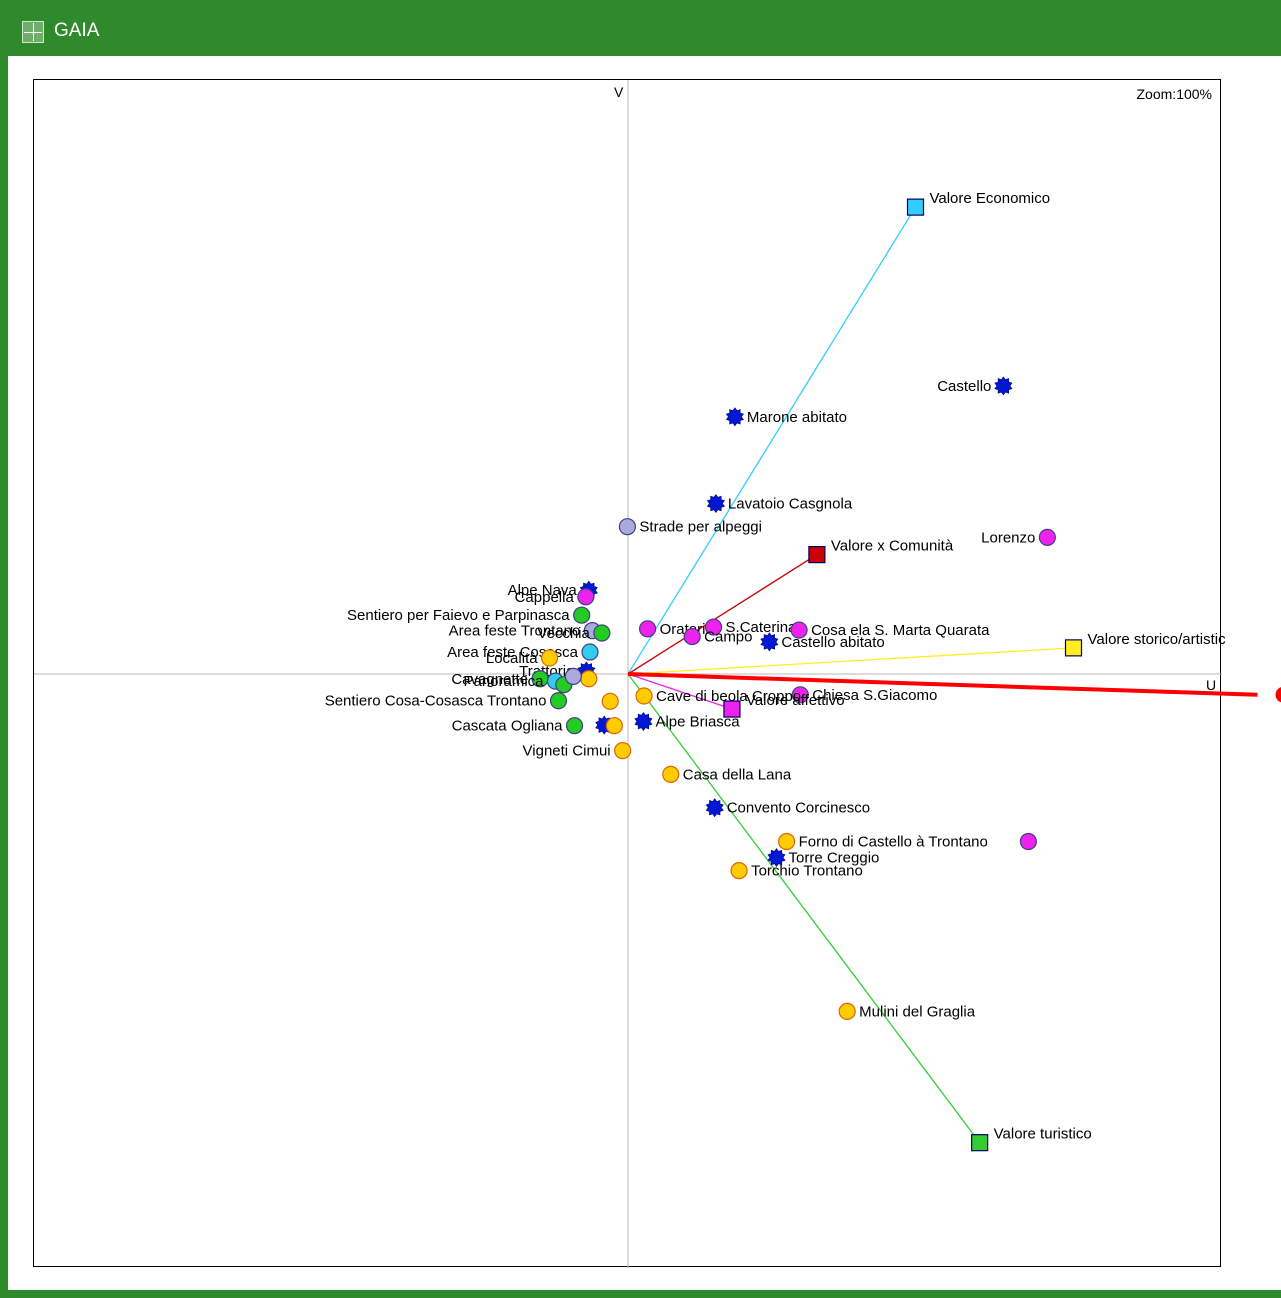 The width and height of the screenshot is (1281, 1298). Describe the element at coordinates (786, 841) in the screenshot. I see `alternative-forno-di-castello-a-trontano-16-marker` at that location.